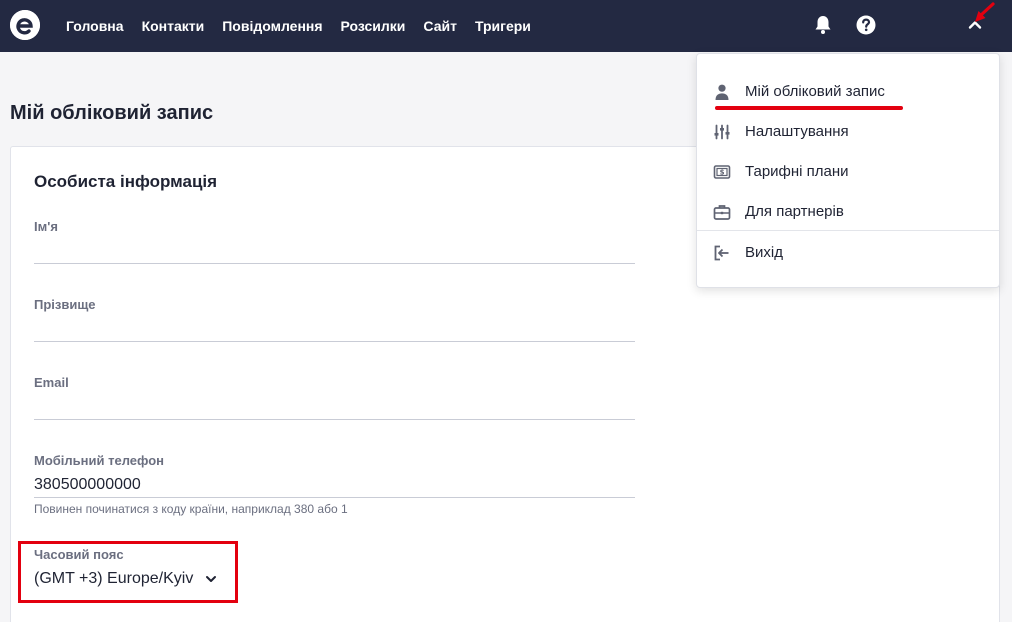 This screenshot has height=622, width=1012. What do you see at coordinates (797, 171) in the screenshot?
I see `menu-item-label: Тарифні плани` at bounding box center [797, 171].